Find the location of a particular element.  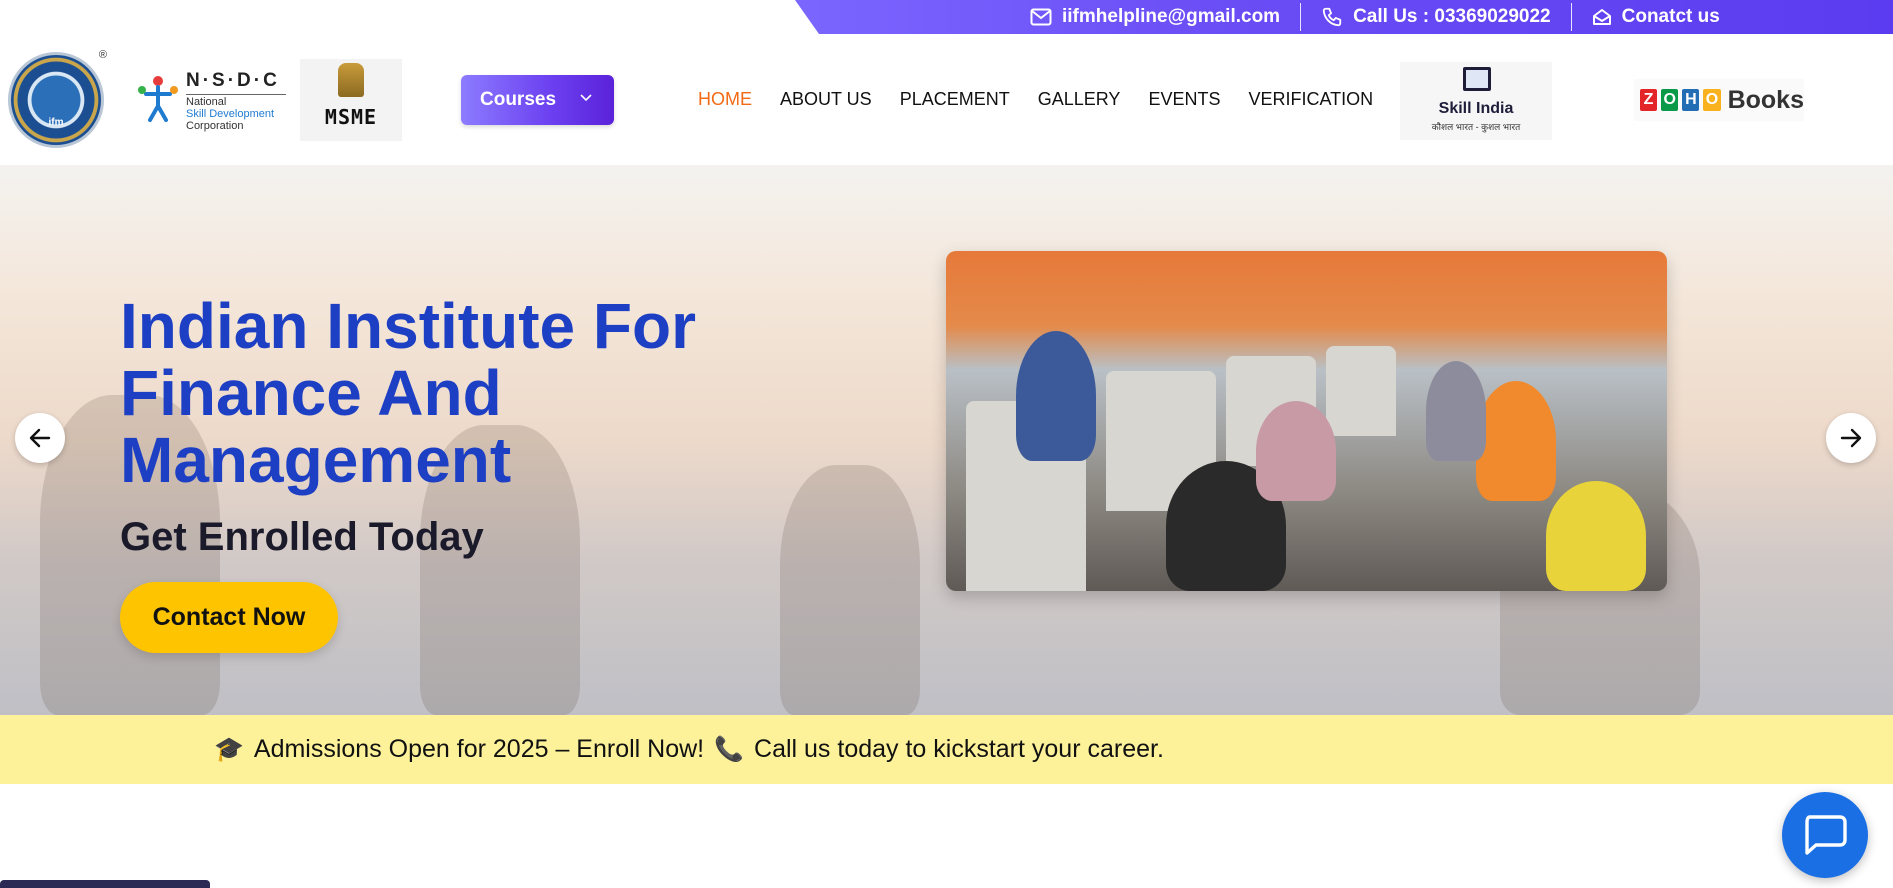

hero-title-line-1: Indian Institute For is located at coordinates (408, 326).